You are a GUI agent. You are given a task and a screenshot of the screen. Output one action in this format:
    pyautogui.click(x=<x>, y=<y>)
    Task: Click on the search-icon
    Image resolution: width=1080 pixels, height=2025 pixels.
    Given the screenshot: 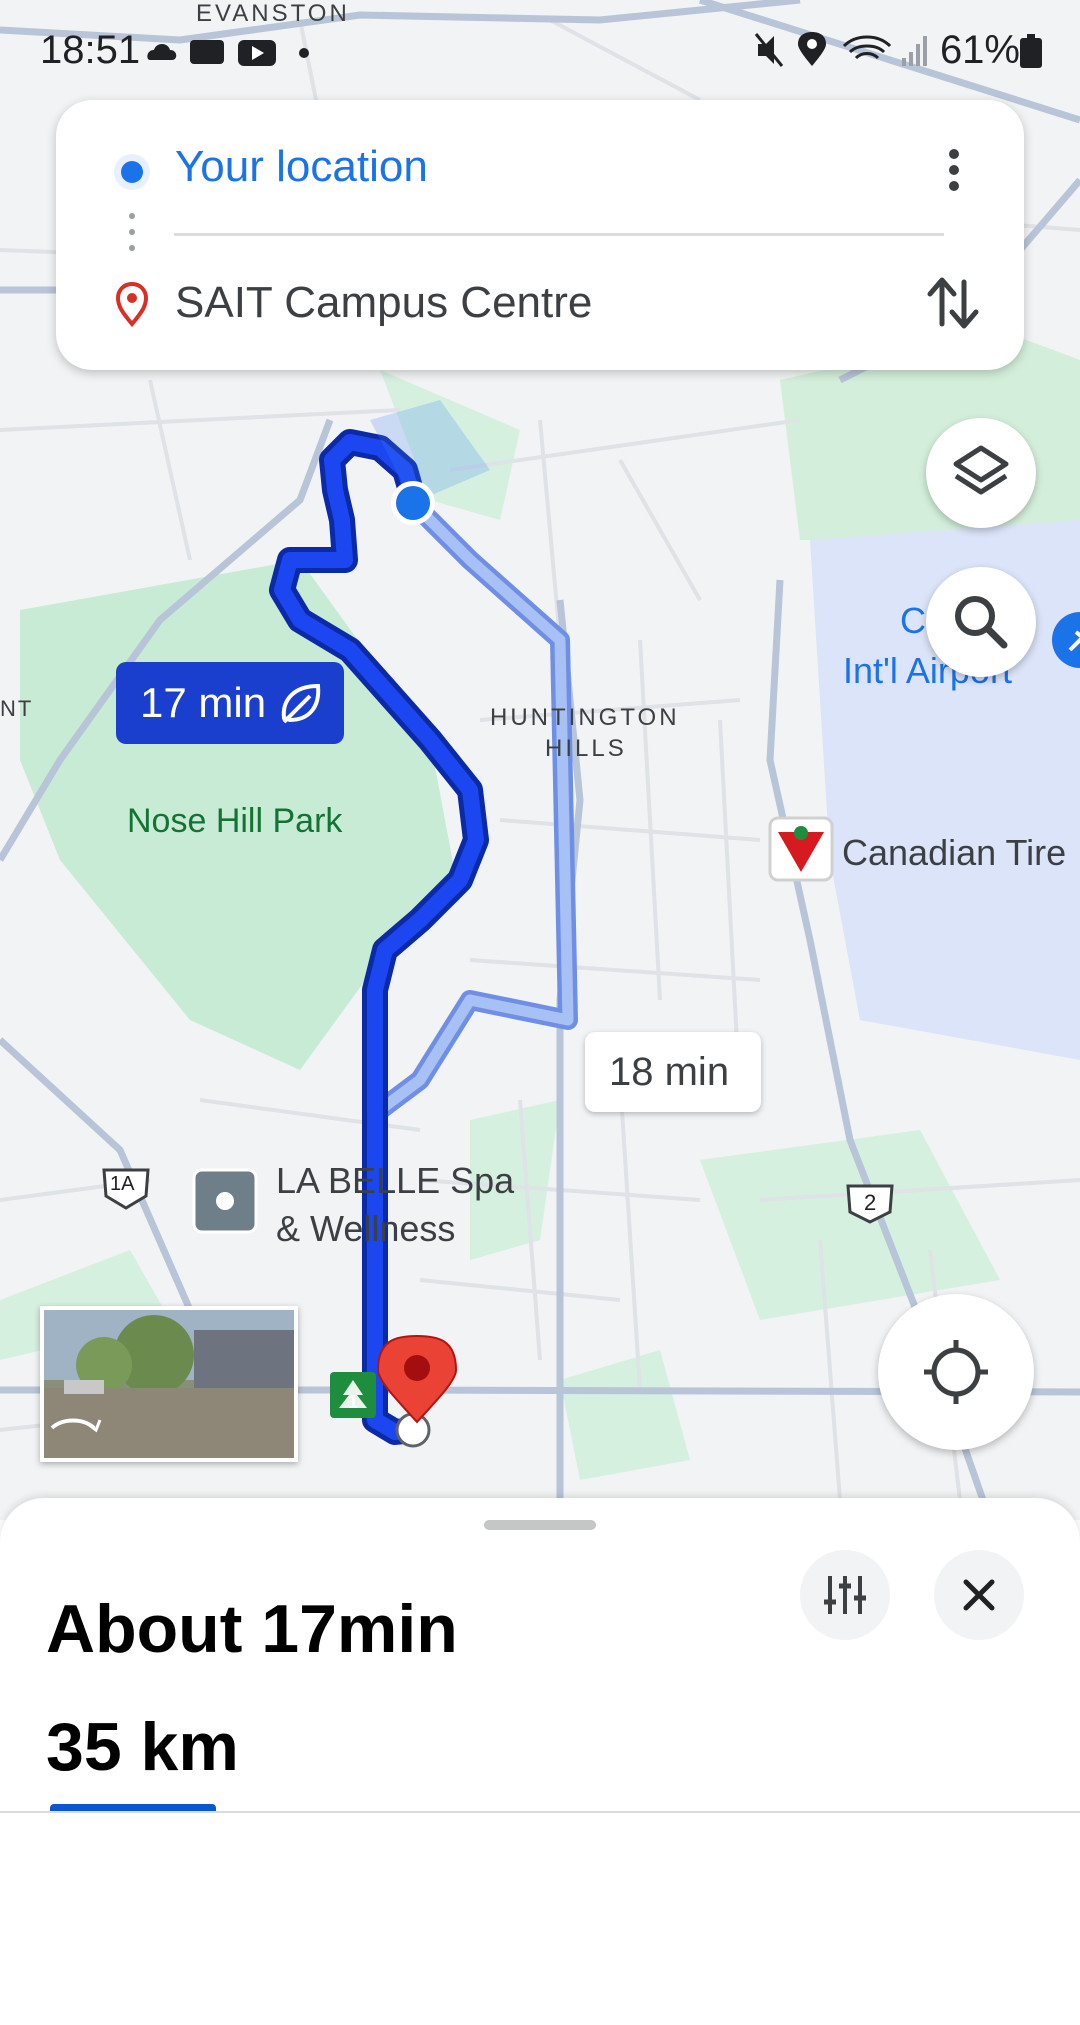 What is the action you would take?
    pyautogui.click(x=981, y=622)
    